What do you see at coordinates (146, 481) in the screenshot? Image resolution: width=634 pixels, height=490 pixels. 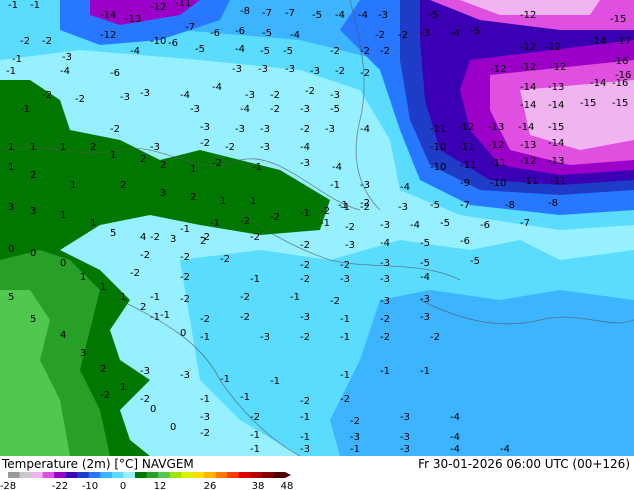 I see `colorbar: -28 -22 -10 0 12 26 38 48` at bounding box center [146, 481].